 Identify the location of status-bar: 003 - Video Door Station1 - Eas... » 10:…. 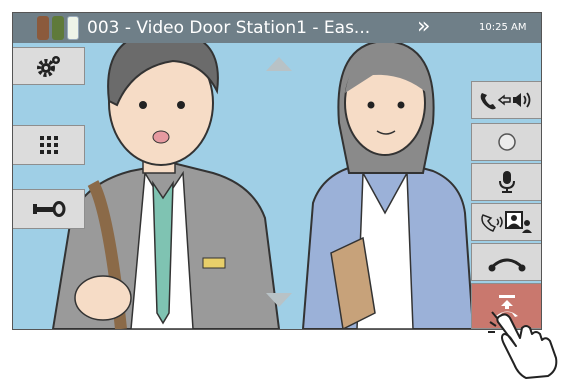
(277, 28).